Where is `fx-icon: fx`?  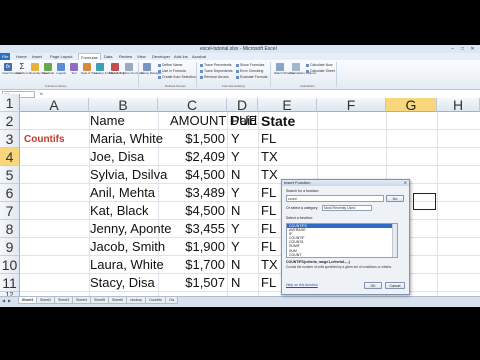
fx-icon: fx is located at coordinates (41, 94).